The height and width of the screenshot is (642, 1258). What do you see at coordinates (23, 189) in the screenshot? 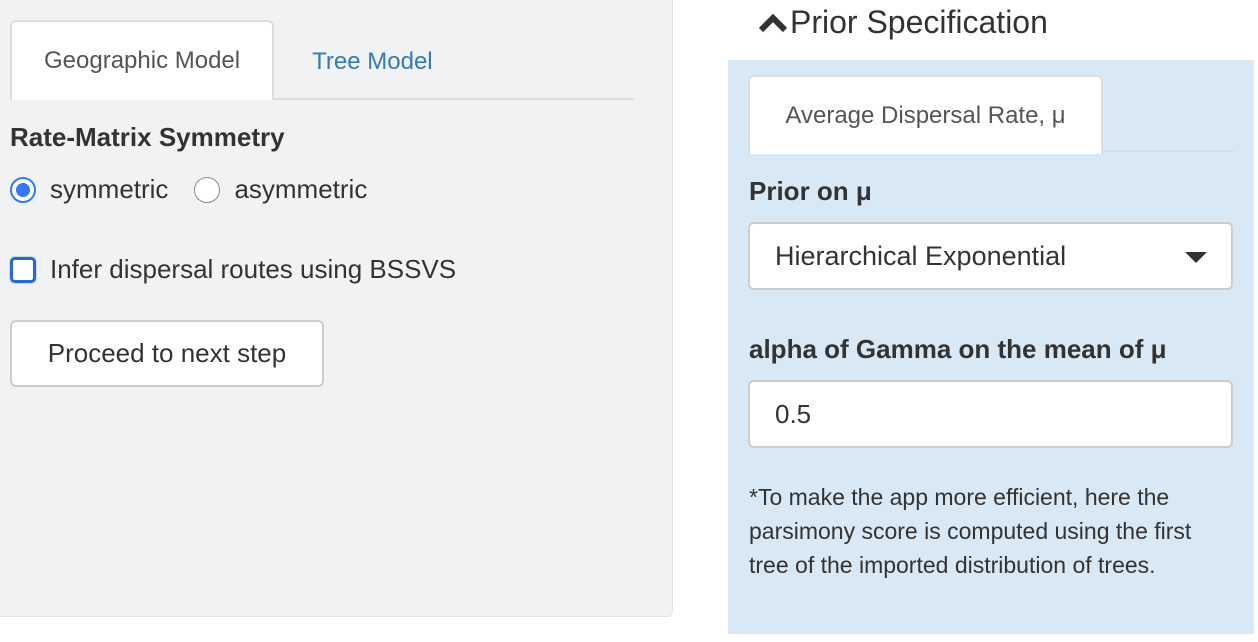
I see `symmetric-radio` at bounding box center [23, 189].